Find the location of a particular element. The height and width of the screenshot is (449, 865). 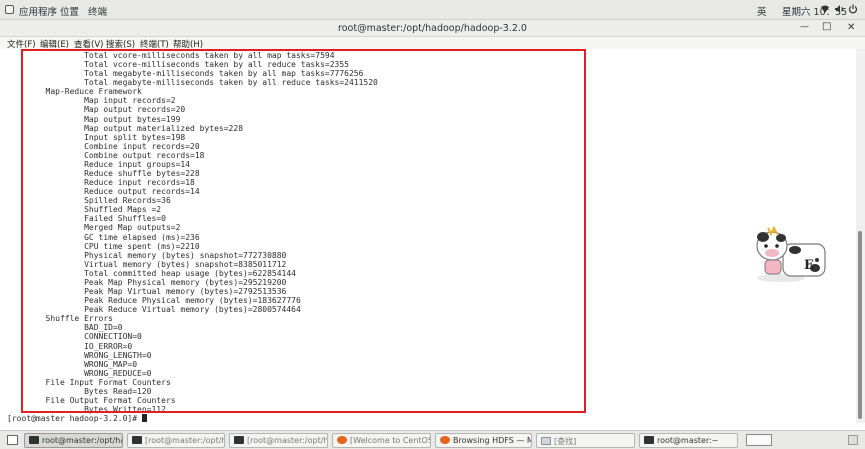

terminal-line: Reduce input records=18 is located at coordinates (101, 183).